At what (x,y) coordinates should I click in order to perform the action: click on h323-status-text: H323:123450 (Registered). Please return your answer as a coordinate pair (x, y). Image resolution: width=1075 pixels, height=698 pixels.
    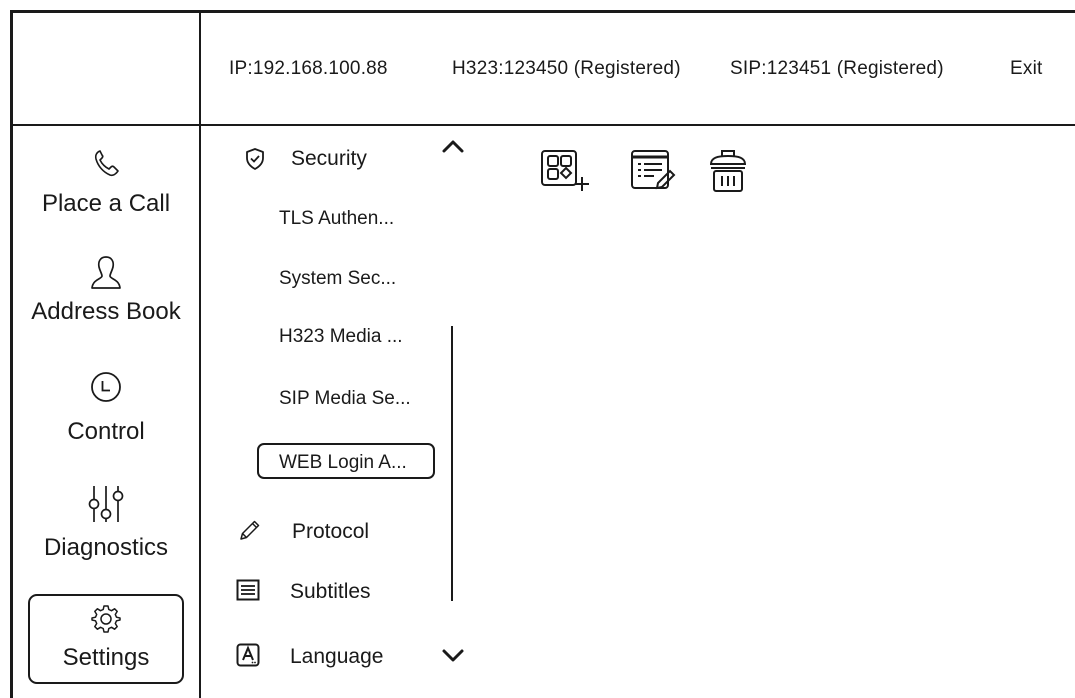
    Looking at the image, I should click on (566, 68).